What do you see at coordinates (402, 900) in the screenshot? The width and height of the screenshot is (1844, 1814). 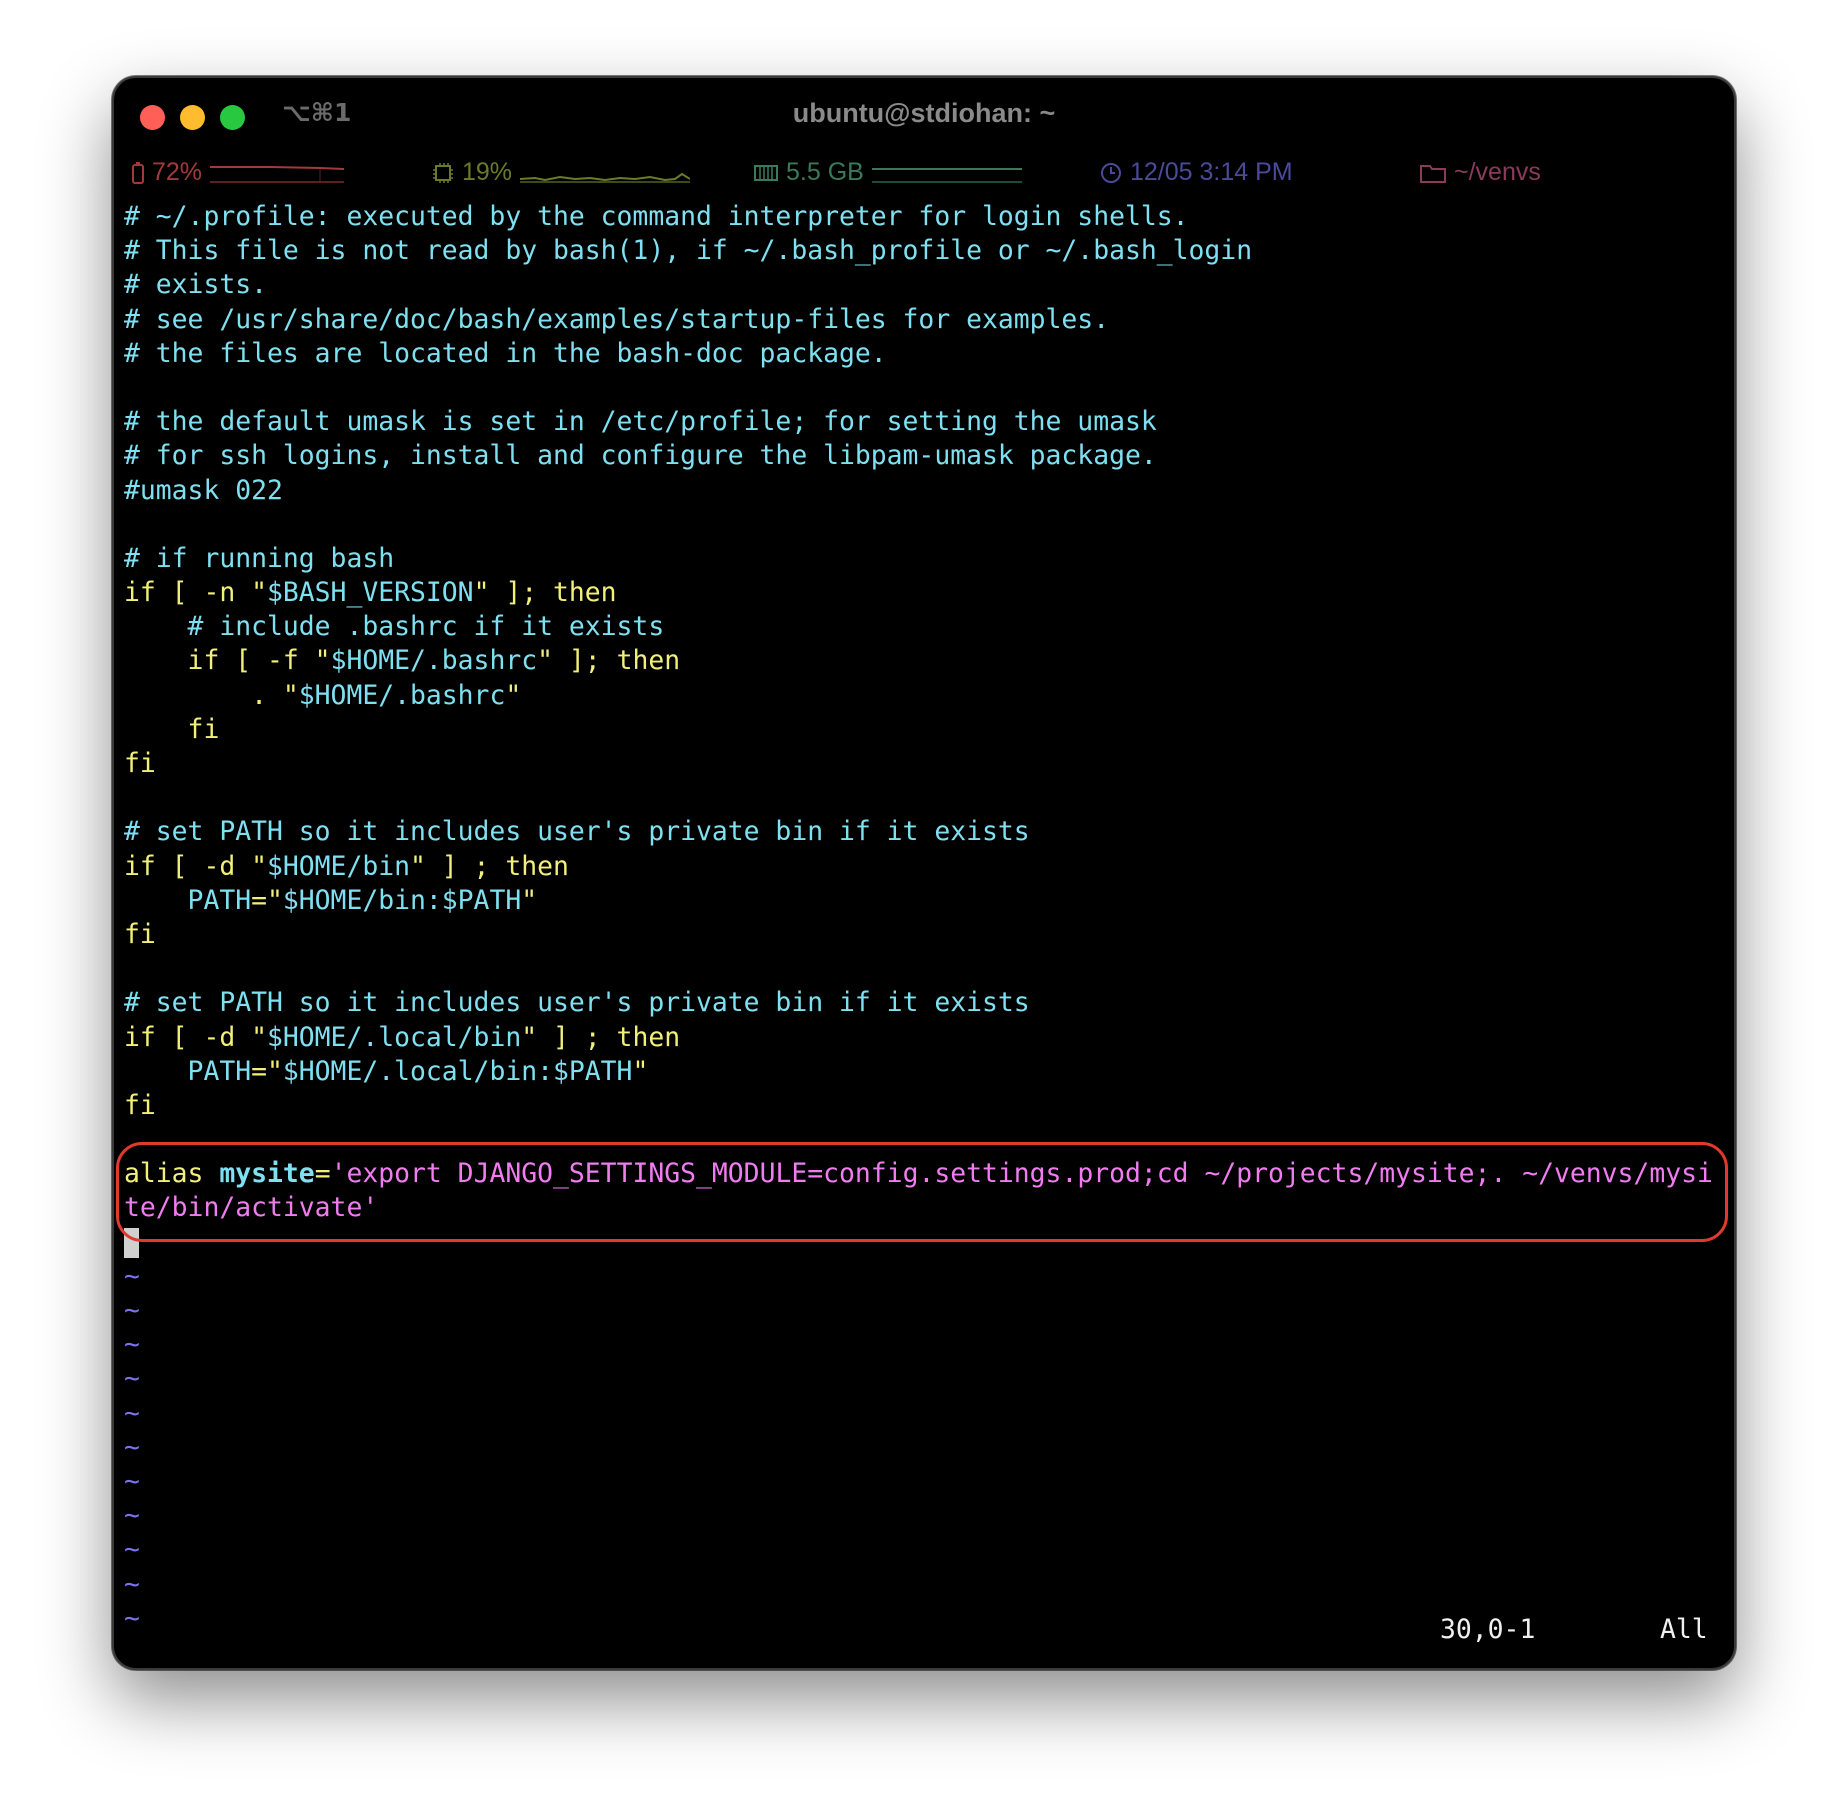 I see `shell-variable: $HOME/bin:$PATH` at bounding box center [402, 900].